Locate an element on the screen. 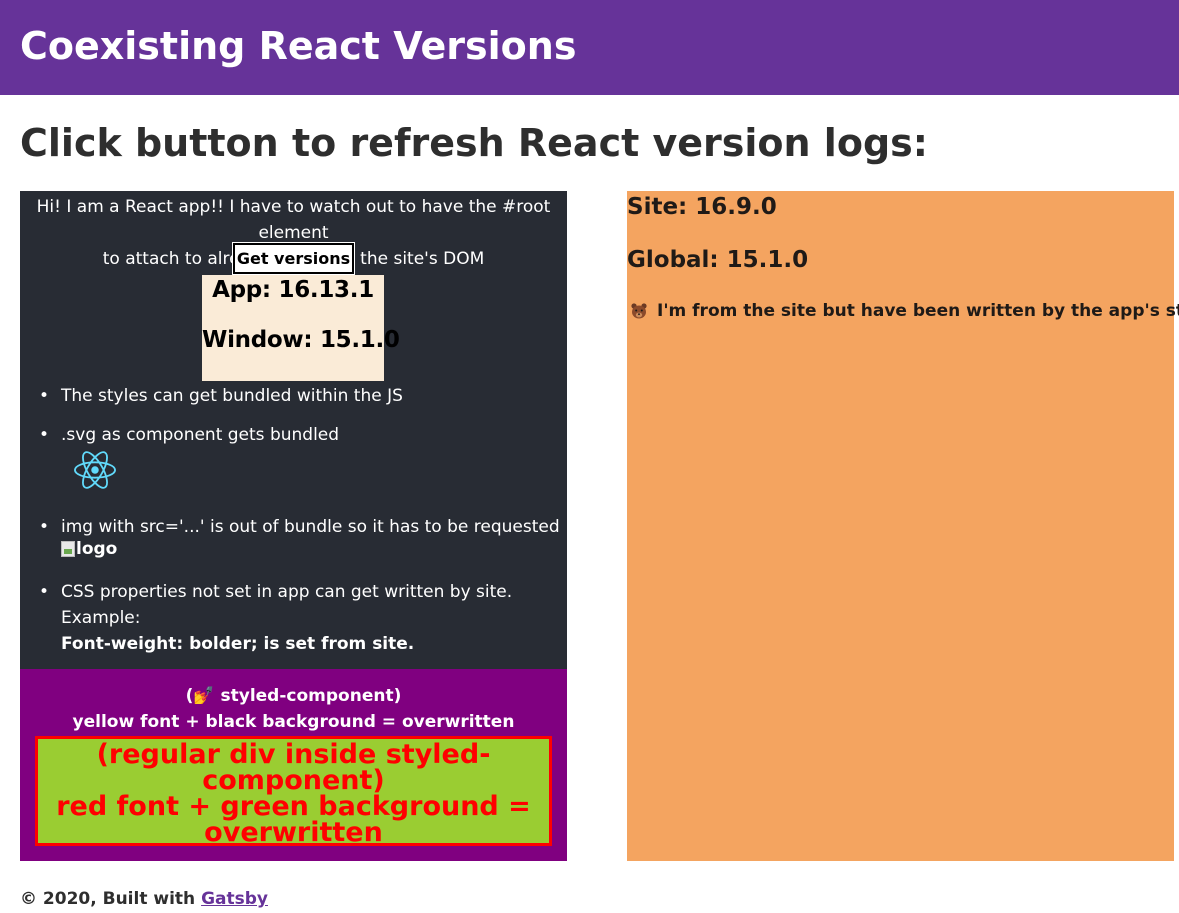 The width and height of the screenshot is (1179, 913). react-logo-icon is located at coordinates (95, 470).